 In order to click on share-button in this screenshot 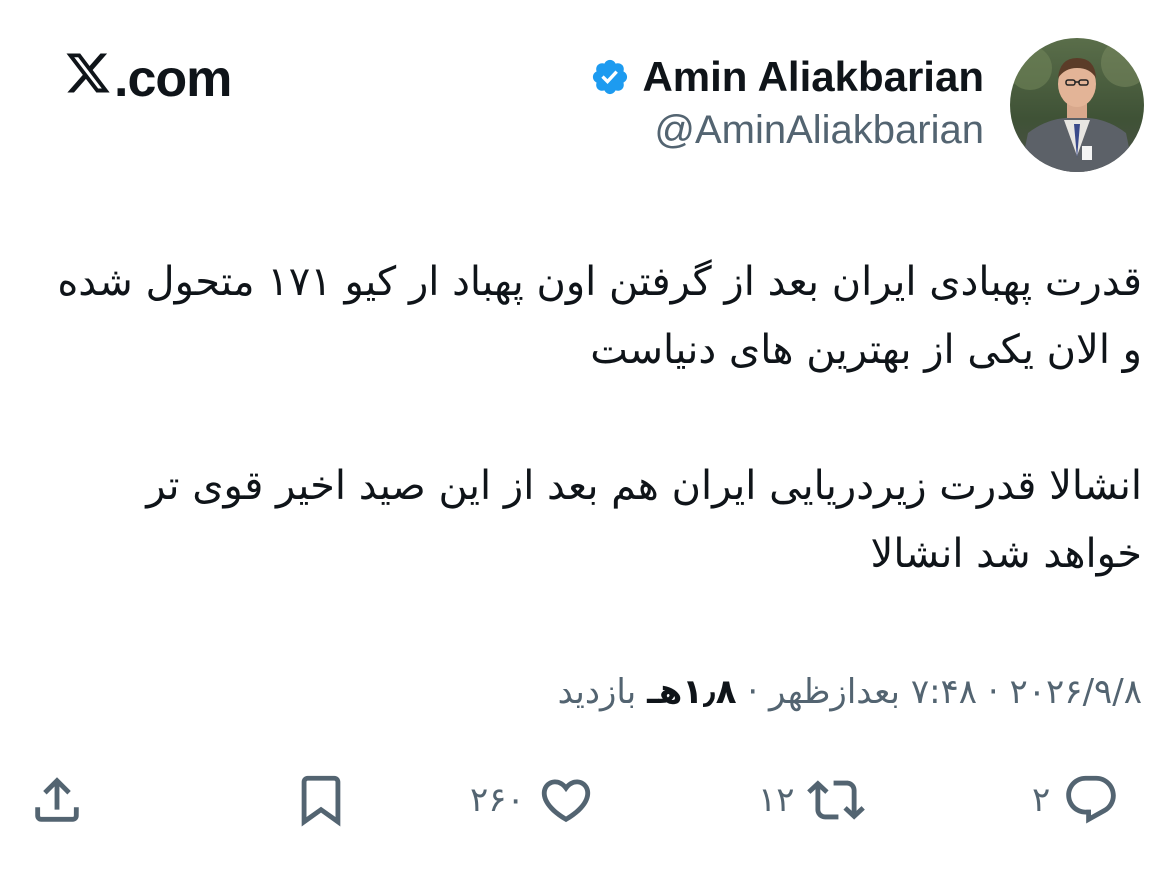, I will do `click(57, 800)`.